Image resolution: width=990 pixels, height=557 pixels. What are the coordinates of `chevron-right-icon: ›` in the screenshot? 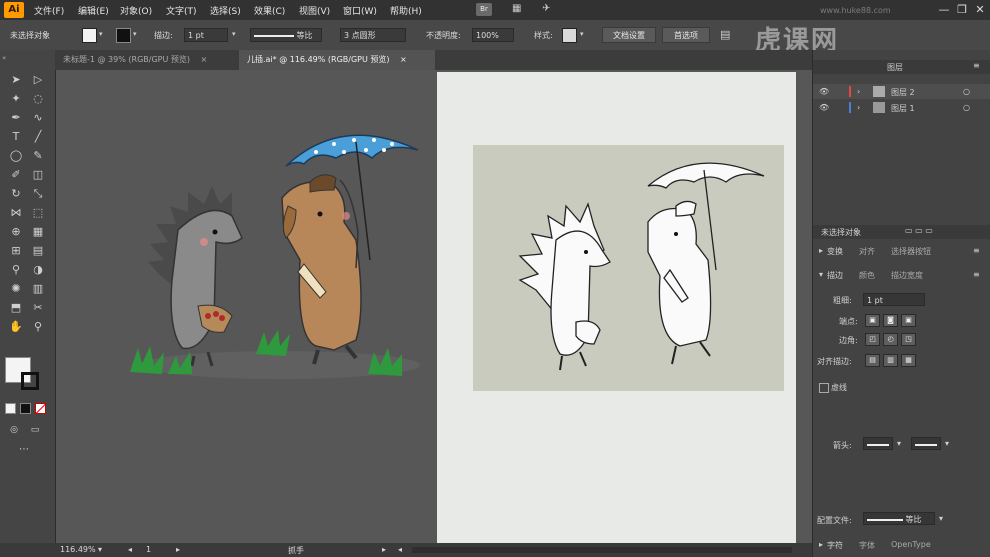 It's located at (858, 91).